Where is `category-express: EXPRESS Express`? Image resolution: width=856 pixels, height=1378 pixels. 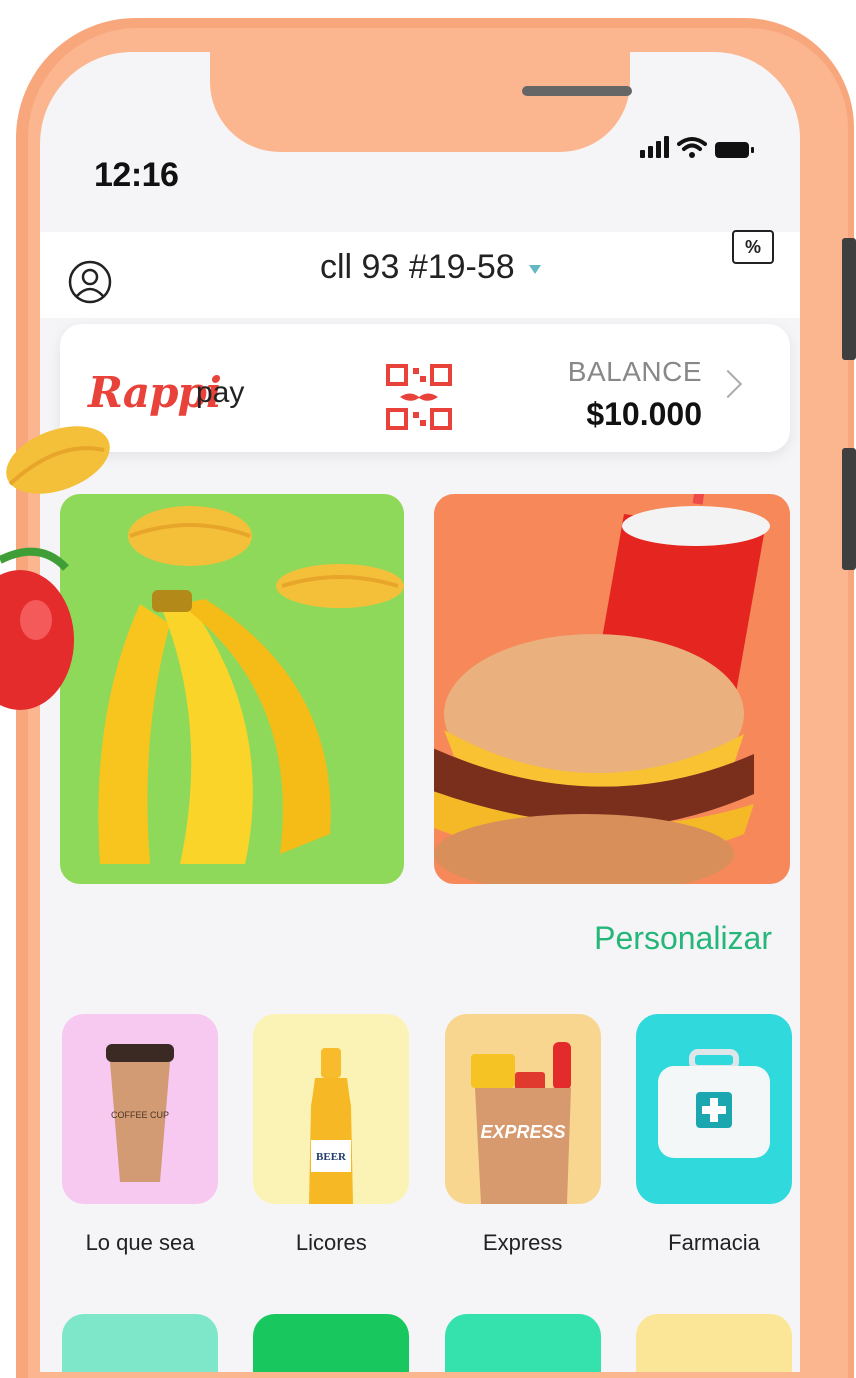
category-express: EXPRESS Express is located at coordinates (522, 1135).